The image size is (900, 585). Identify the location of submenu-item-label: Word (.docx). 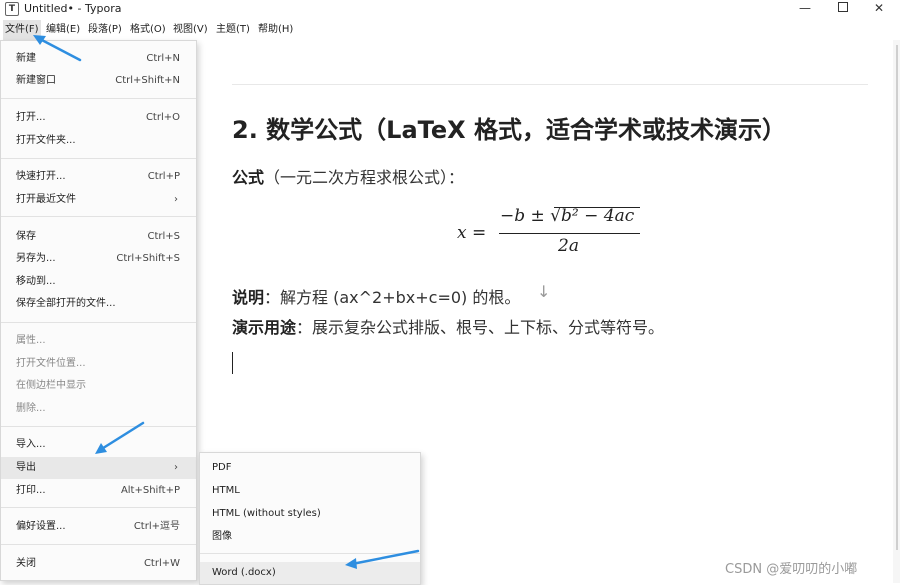
(244, 572).